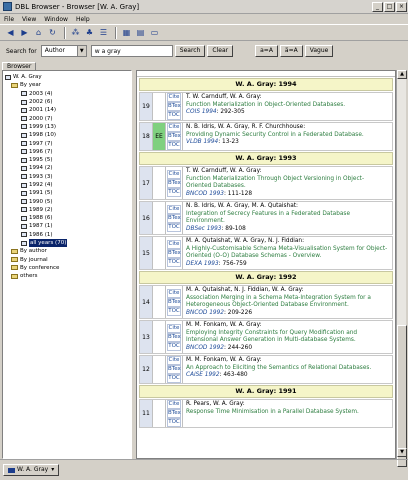 Image resolution: width=408 pixels, height=480 pixels. Describe the element at coordinates (402, 74) in the screenshot. I see `scroll-up-button: ▲` at that location.